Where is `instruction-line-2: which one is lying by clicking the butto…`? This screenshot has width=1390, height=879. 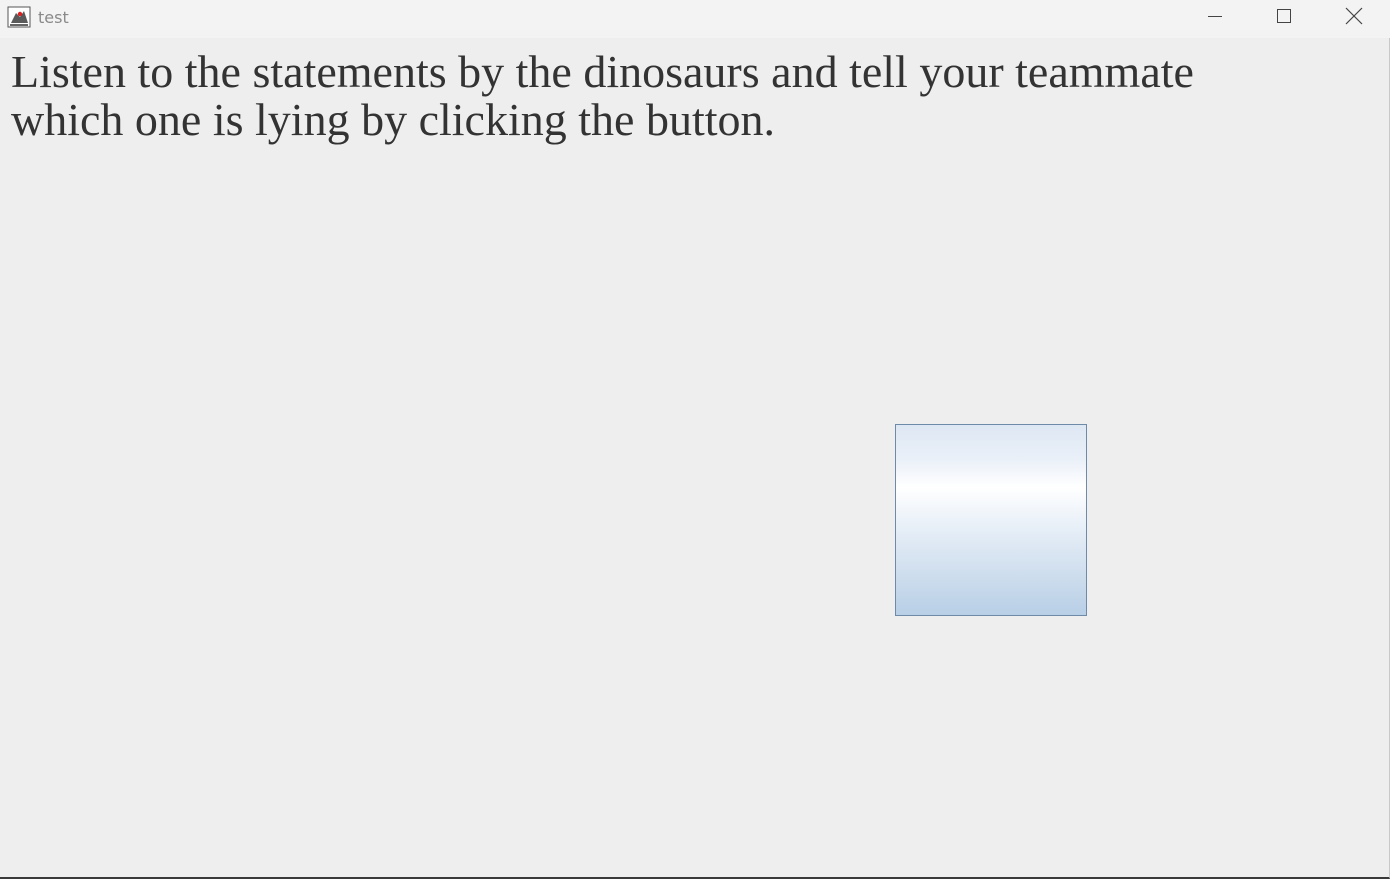
instruction-line-2: which one is lying by clicking the butto… is located at coordinates (393, 119).